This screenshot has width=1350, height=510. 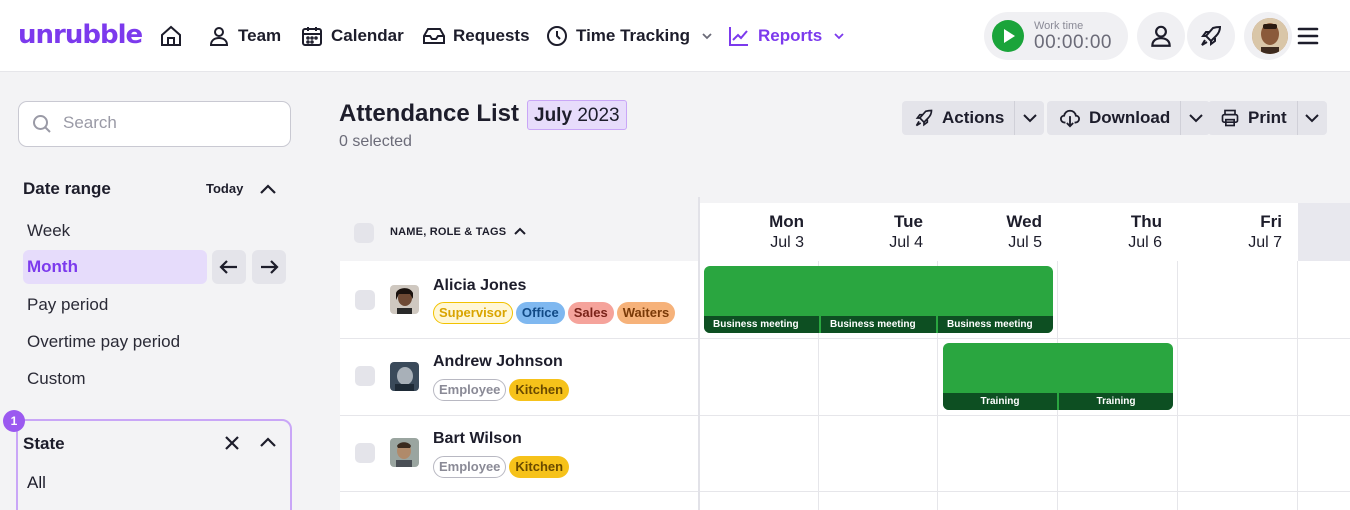 I want to click on filter-count-badge: 1, so click(x=14, y=421).